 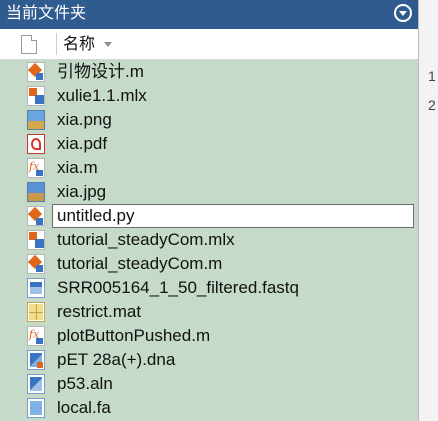 What do you see at coordinates (84, 119) in the screenshot?
I see `file-name: xia.png` at bounding box center [84, 119].